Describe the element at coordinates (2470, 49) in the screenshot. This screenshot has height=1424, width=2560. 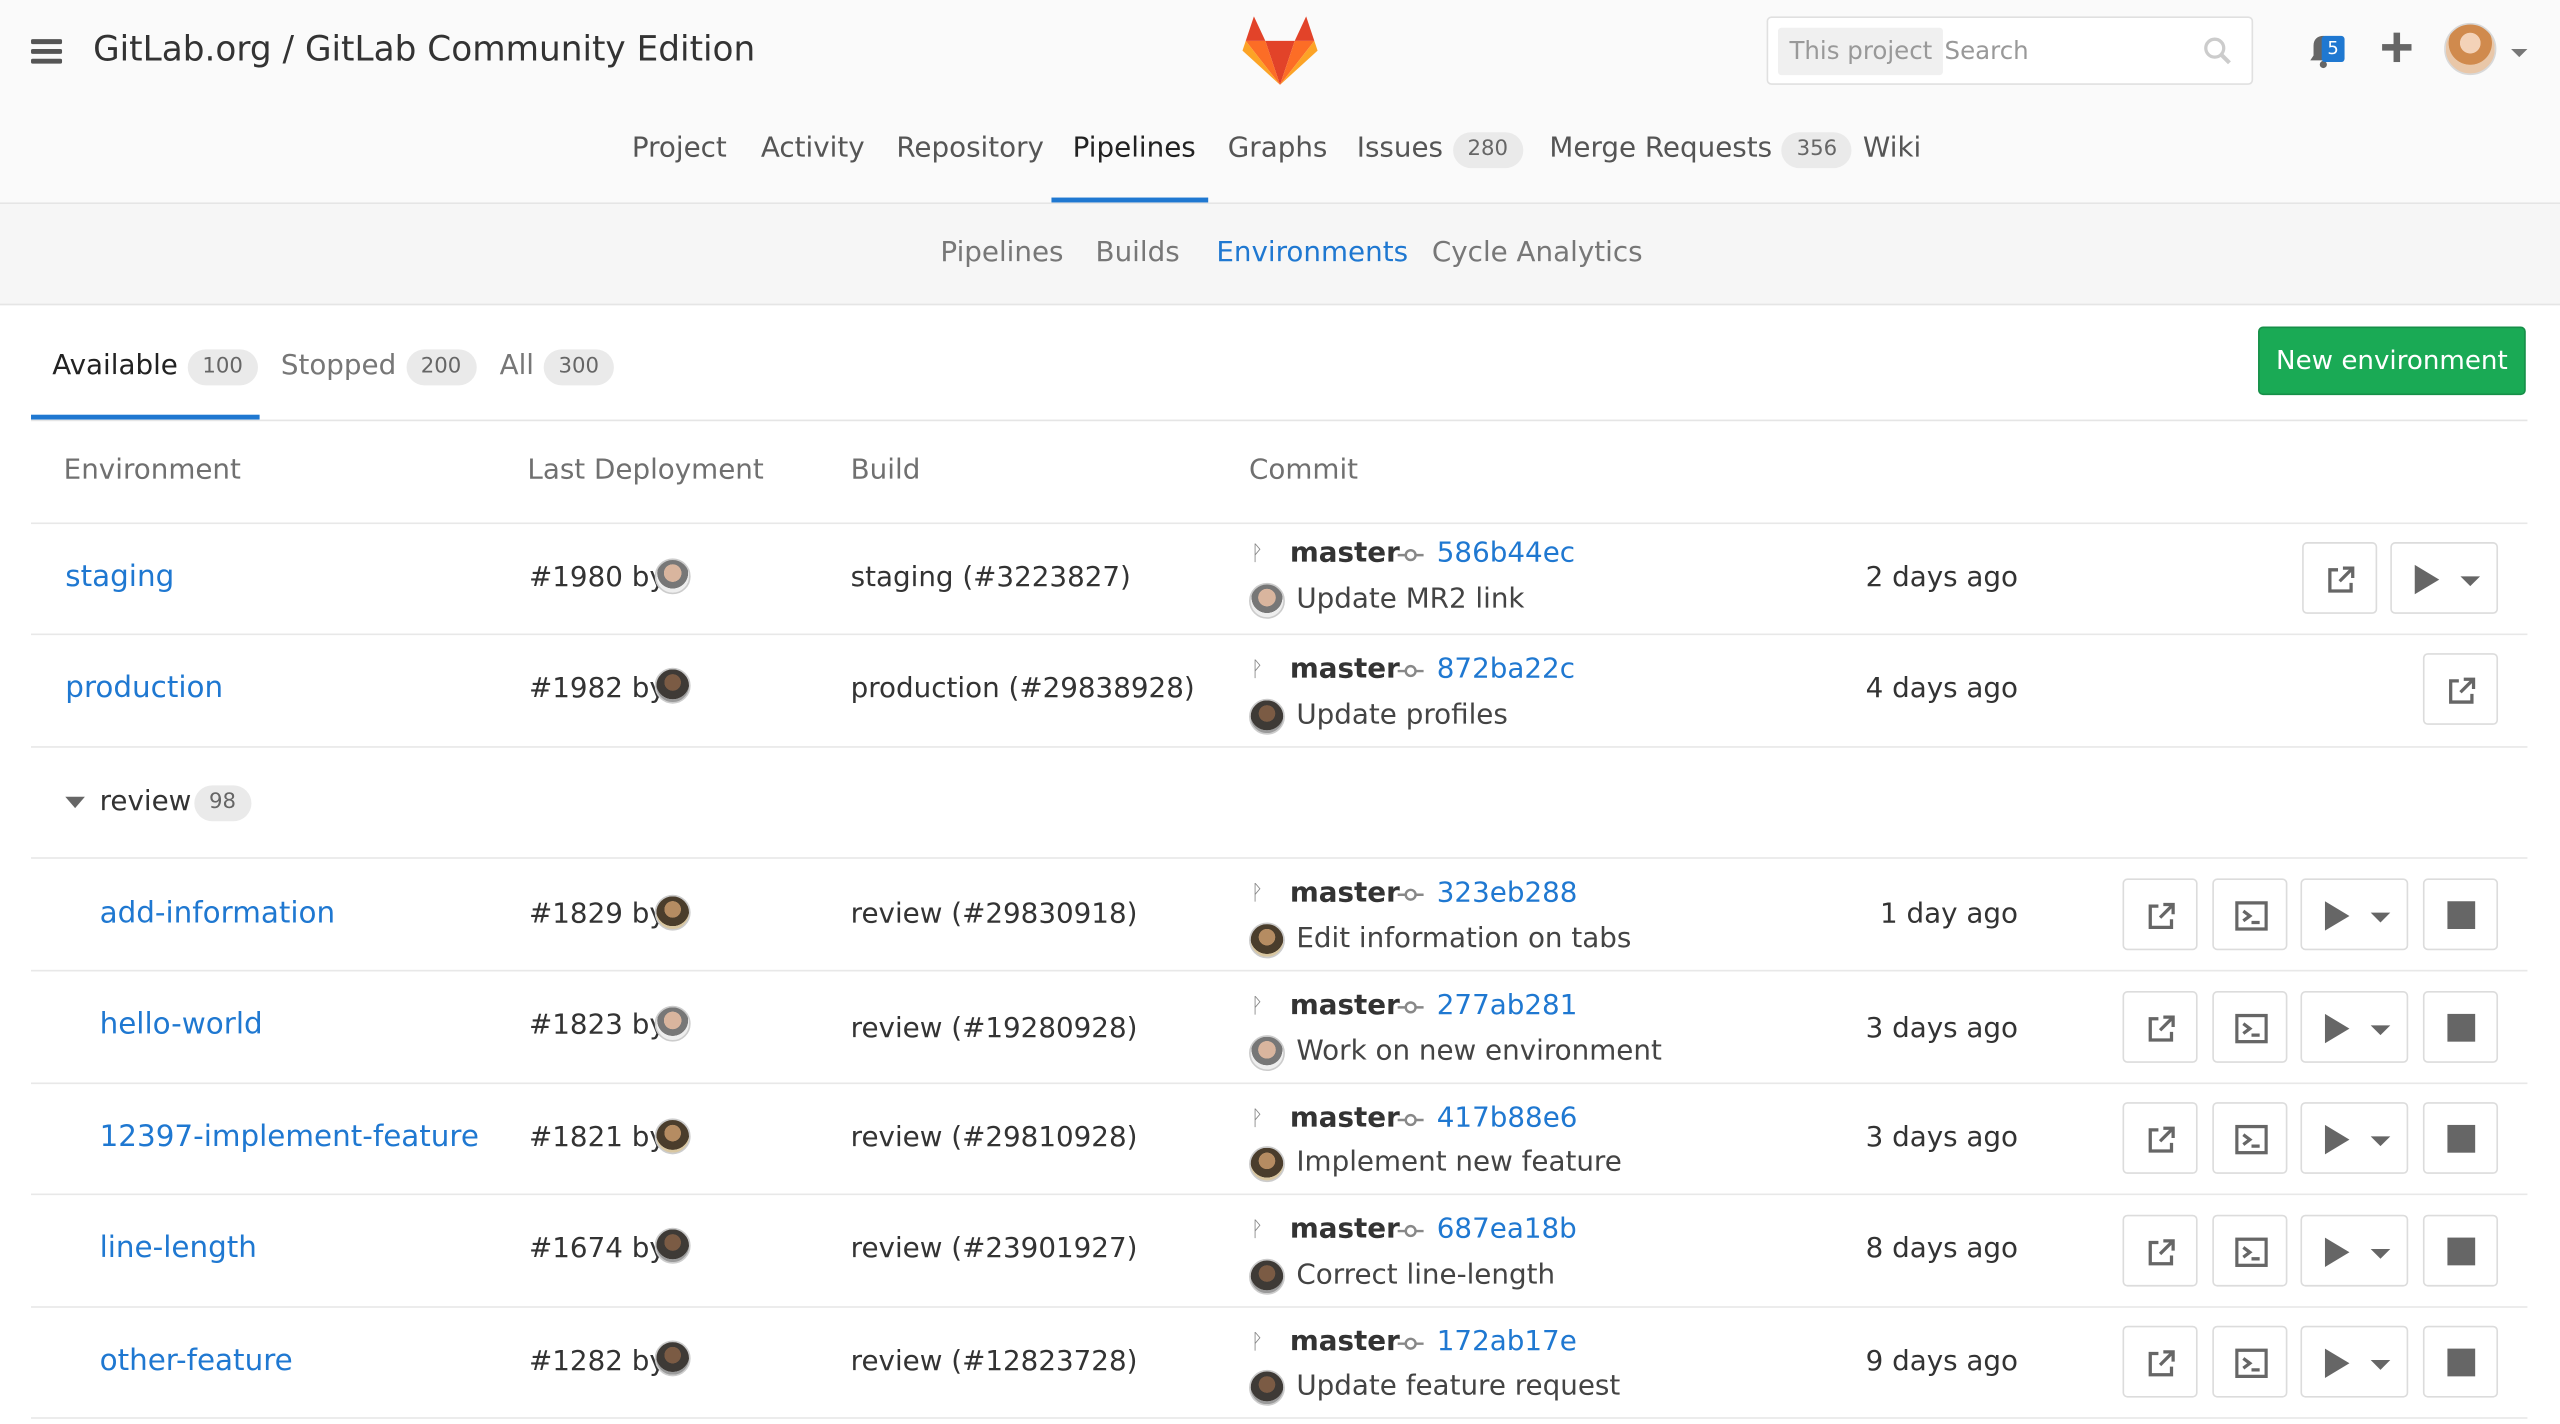
I see `user-avatar` at that location.